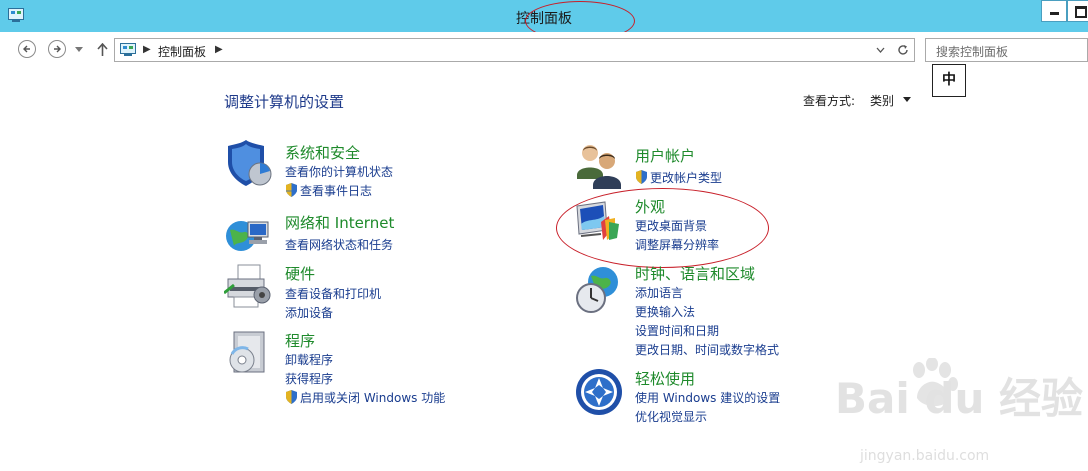  What do you see at coordinates (599, 392) in the screenshot?
I see `ease-of-access-icon` at bounding box center [599, 392].